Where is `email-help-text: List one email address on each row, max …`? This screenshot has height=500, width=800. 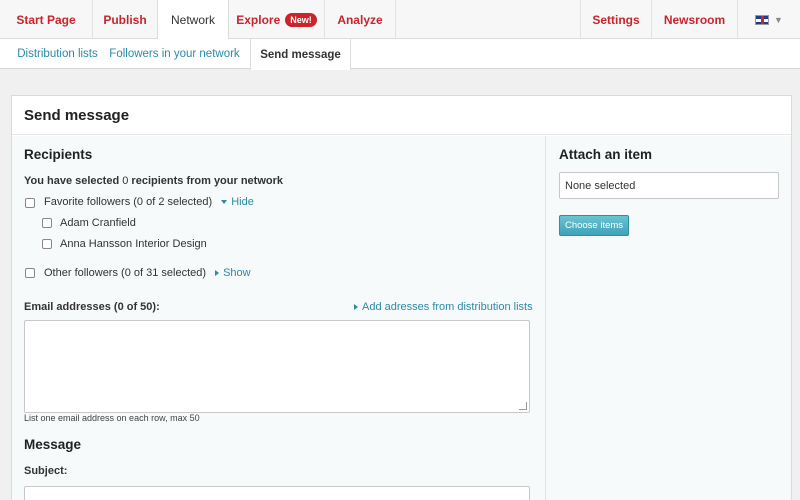 email-help-text: List one email address on each row, max … is located at coordinates (112, 418).